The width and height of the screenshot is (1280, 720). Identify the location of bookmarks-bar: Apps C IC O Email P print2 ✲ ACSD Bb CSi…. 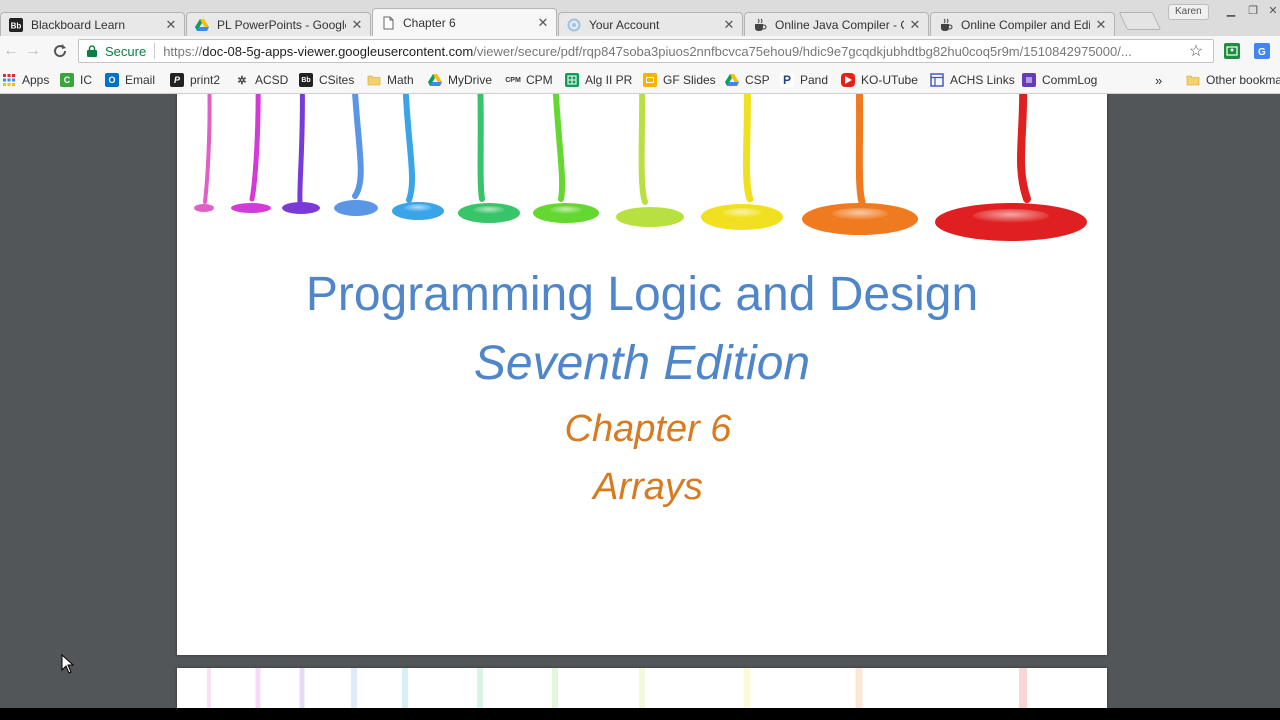
(640, 80).